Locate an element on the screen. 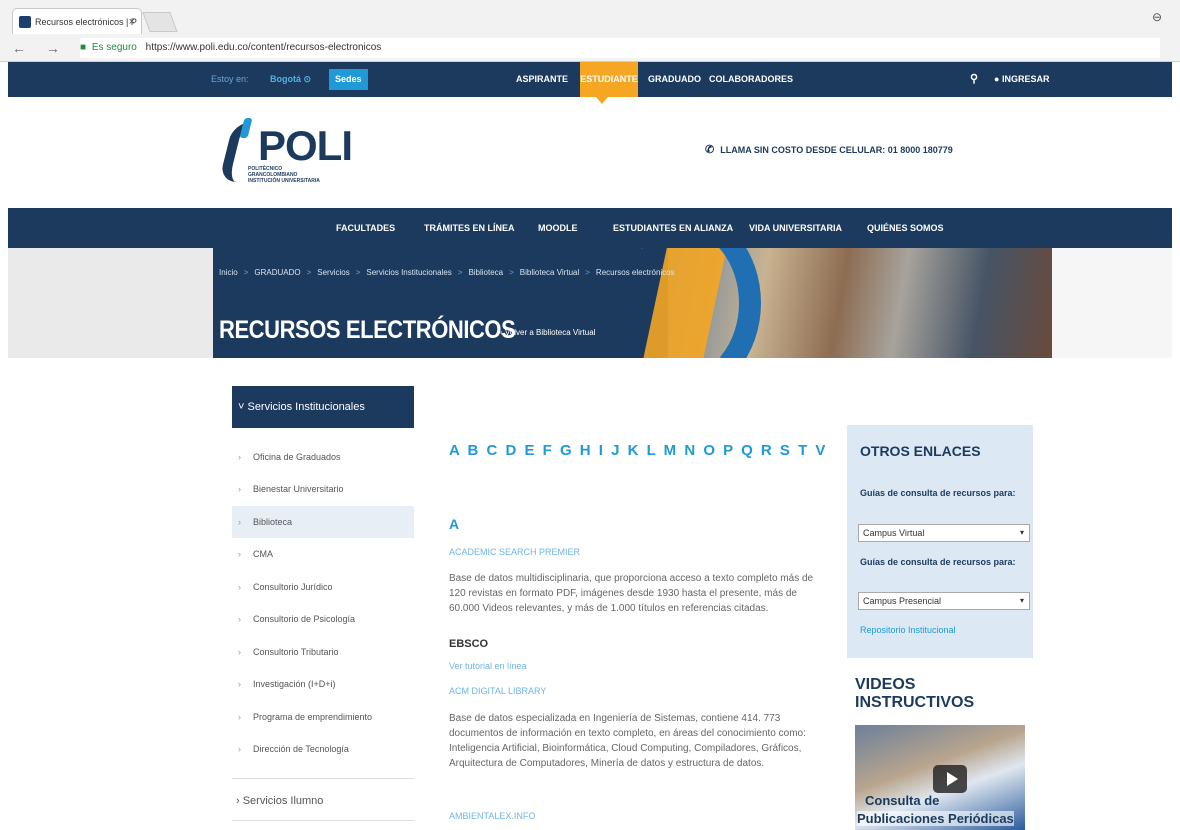 The image size is (1180, 830). breadcrumb-graduado: GRADUADO is located at coordinates (277, 272).